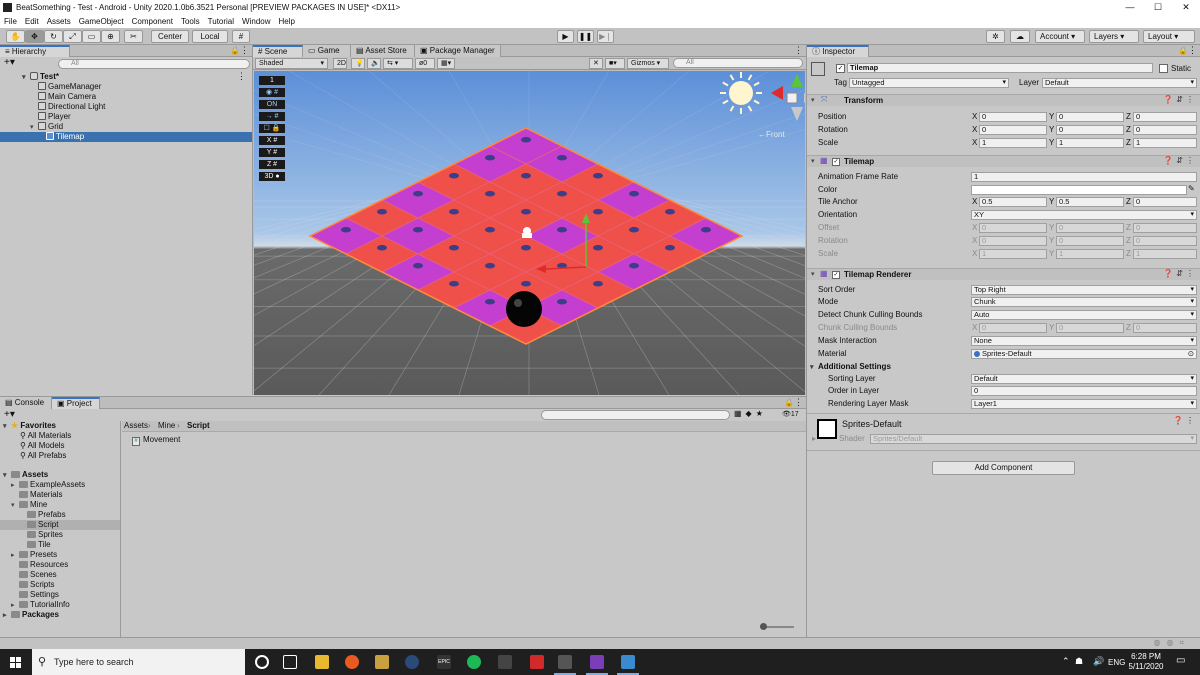 This screenshot has width=1200, height=675. I want to click on menu-help: Help, so click(287, 21).